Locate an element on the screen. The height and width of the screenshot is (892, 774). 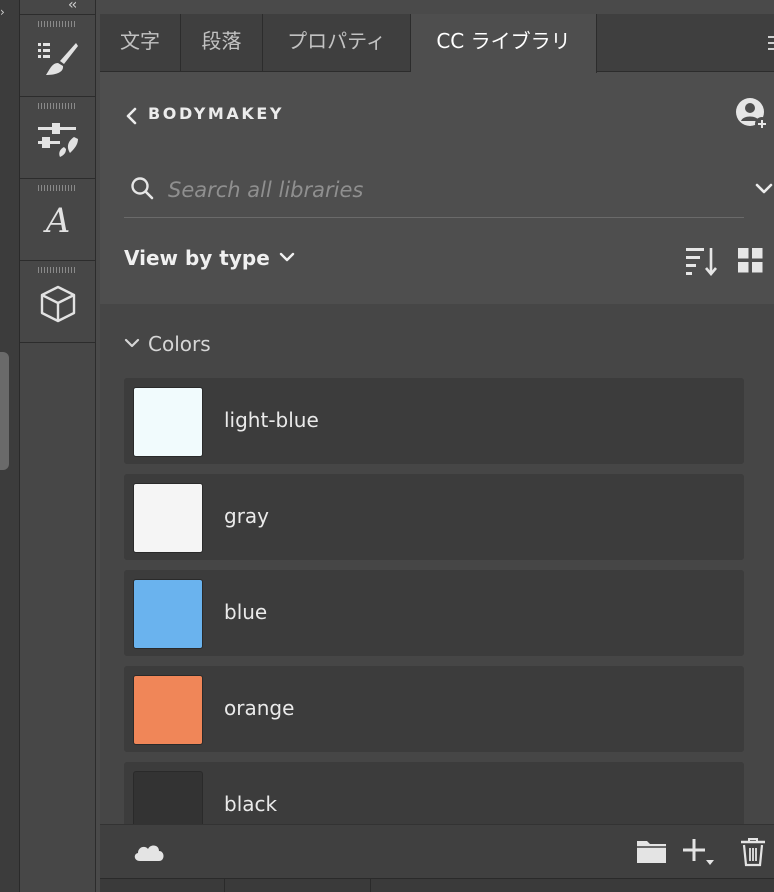
library-header: BODYMAKEY is located at coordinates (437, 114).